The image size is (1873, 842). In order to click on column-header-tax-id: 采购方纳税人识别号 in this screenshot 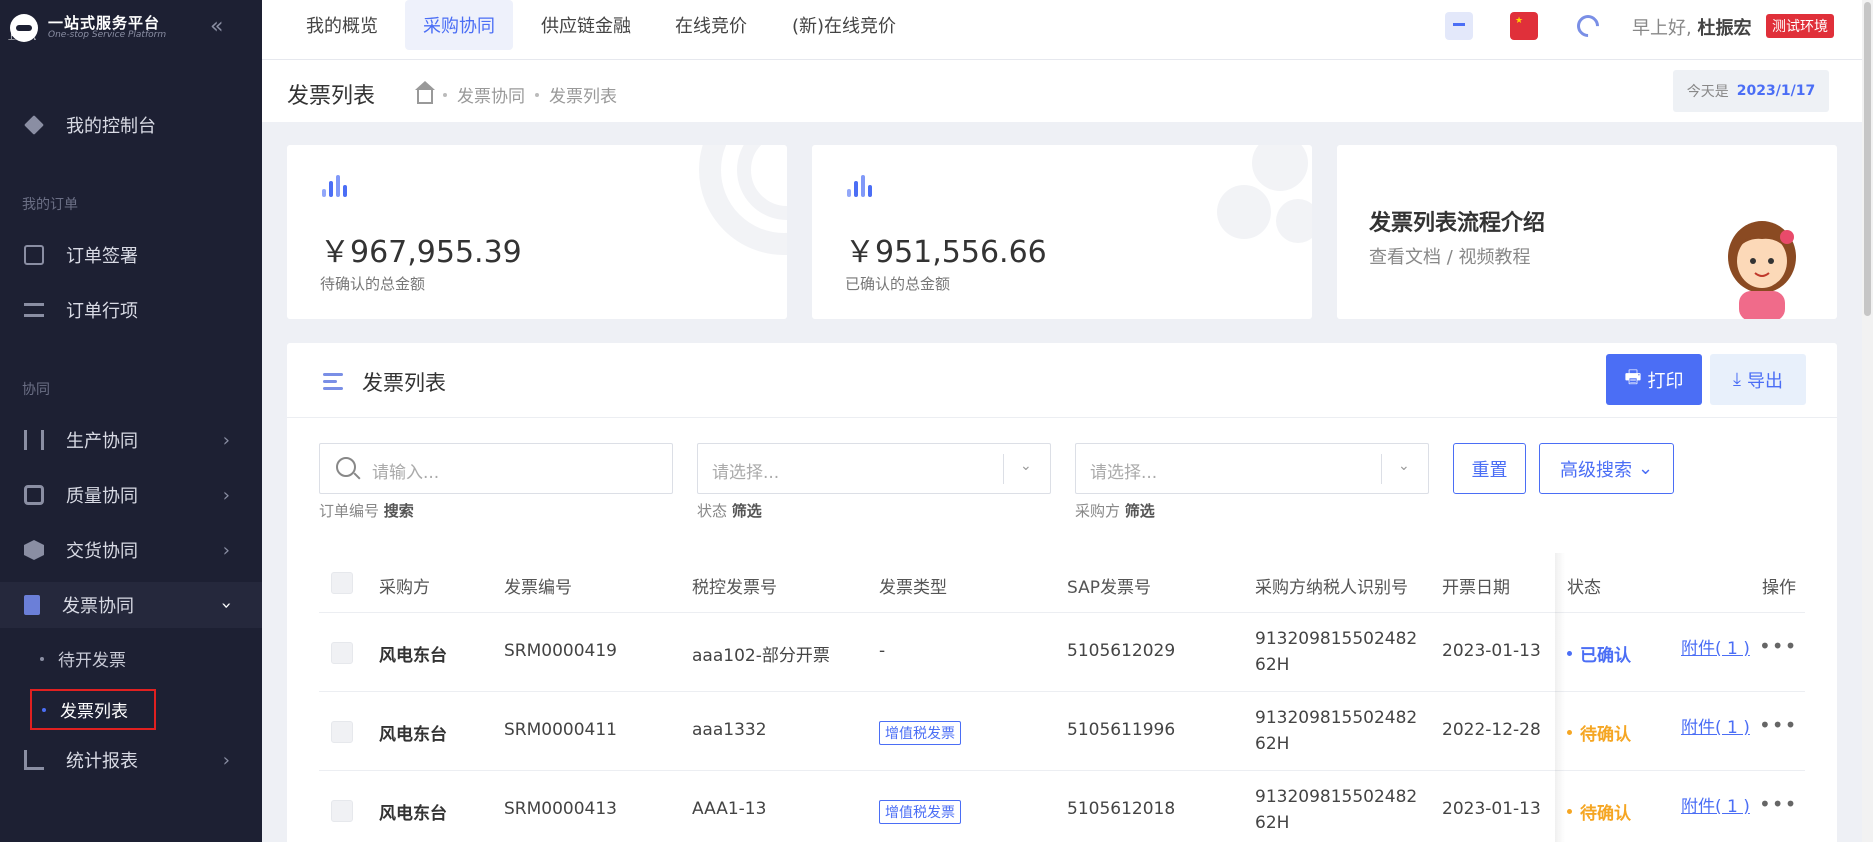, I will do `click(1331, 588)`.